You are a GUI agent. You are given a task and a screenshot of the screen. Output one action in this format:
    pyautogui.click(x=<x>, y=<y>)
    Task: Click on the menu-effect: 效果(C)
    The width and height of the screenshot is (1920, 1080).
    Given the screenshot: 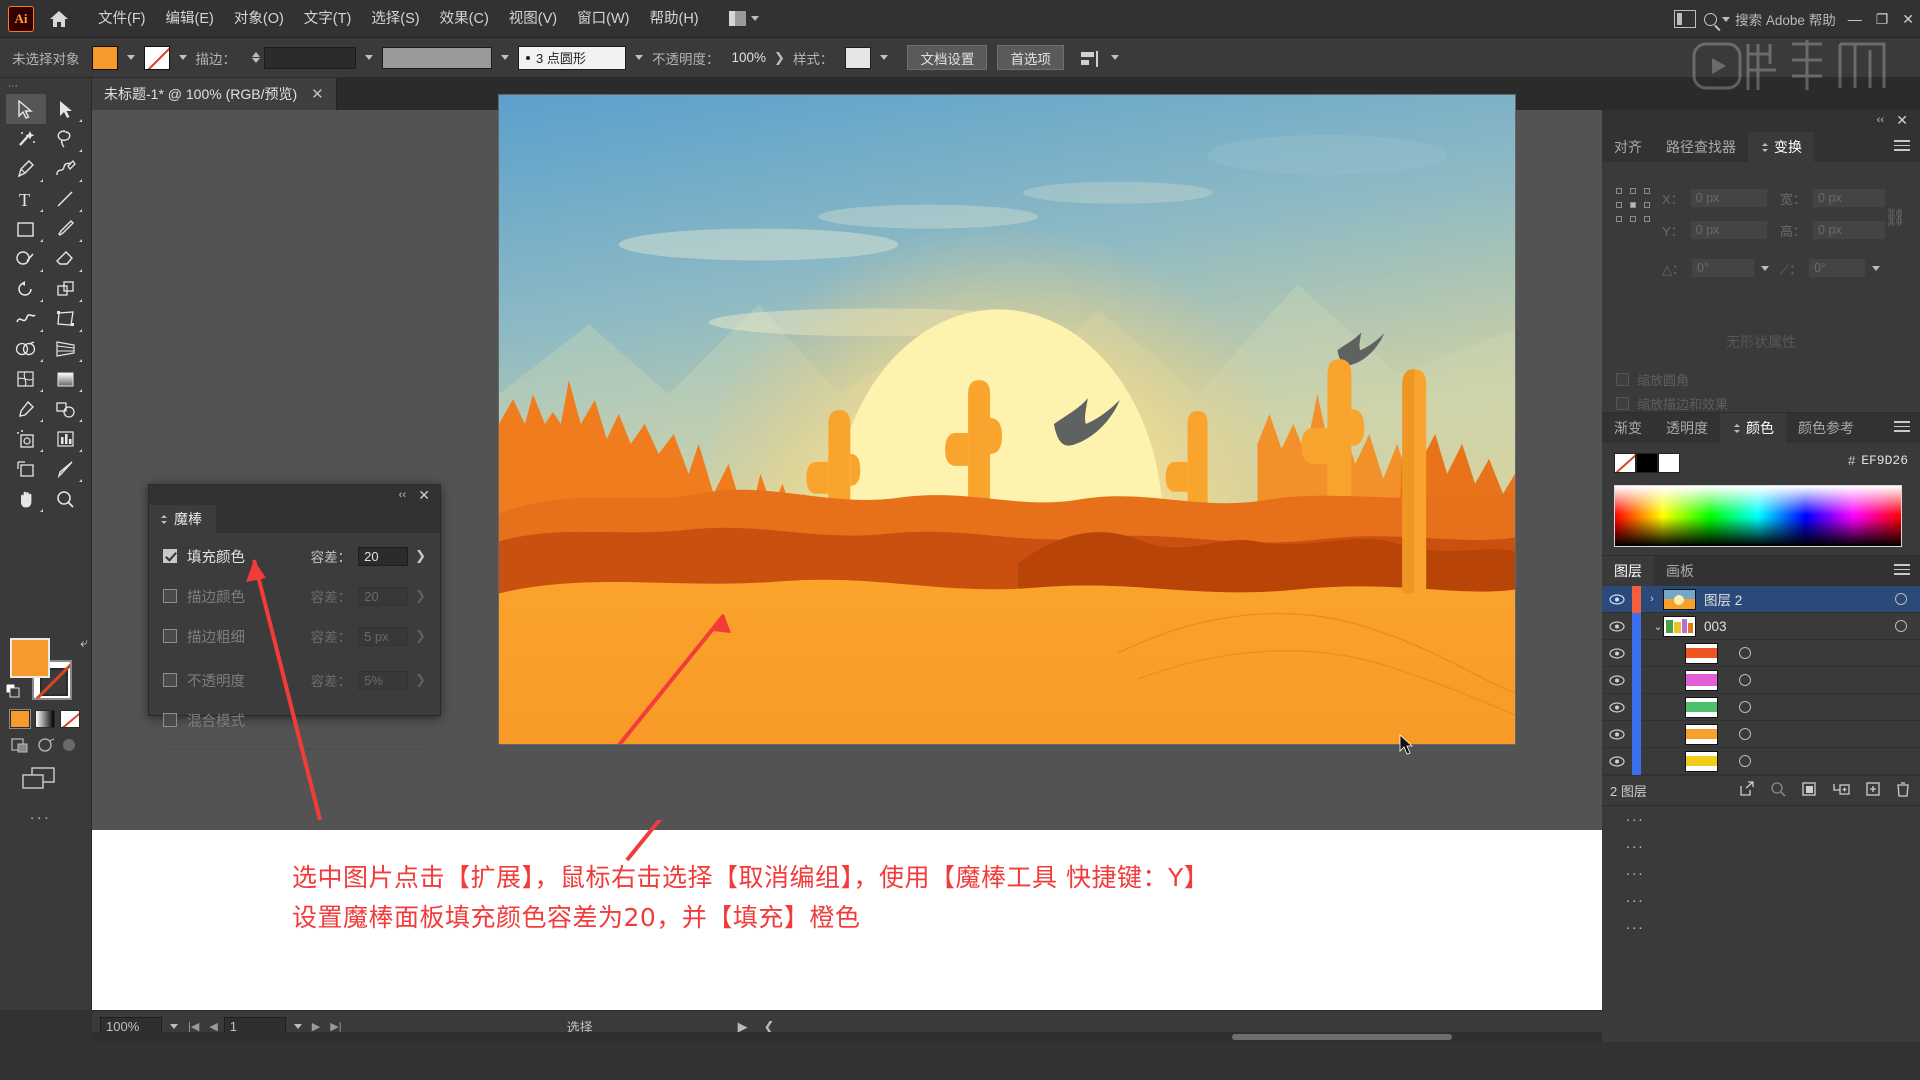 What is the action you would take?
    pyautogui.click(x=464, y=19)
    